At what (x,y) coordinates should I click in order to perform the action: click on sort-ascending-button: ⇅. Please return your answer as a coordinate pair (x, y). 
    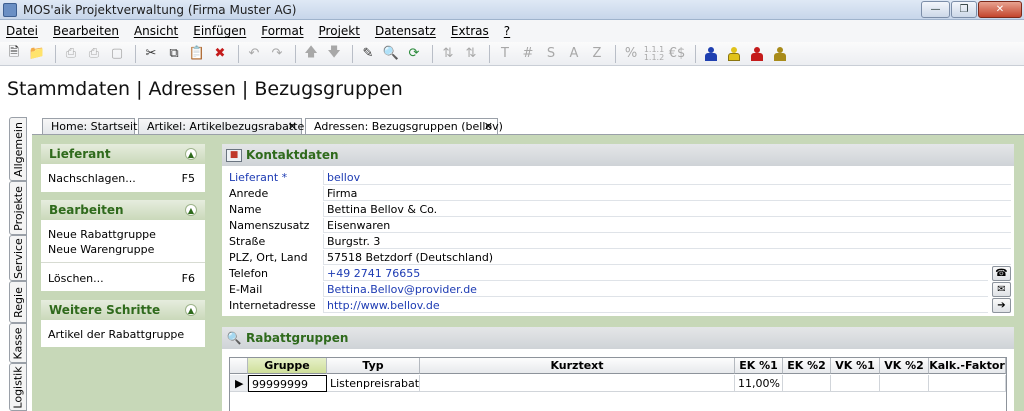
    Looking at the image, I should click on (448, 54).